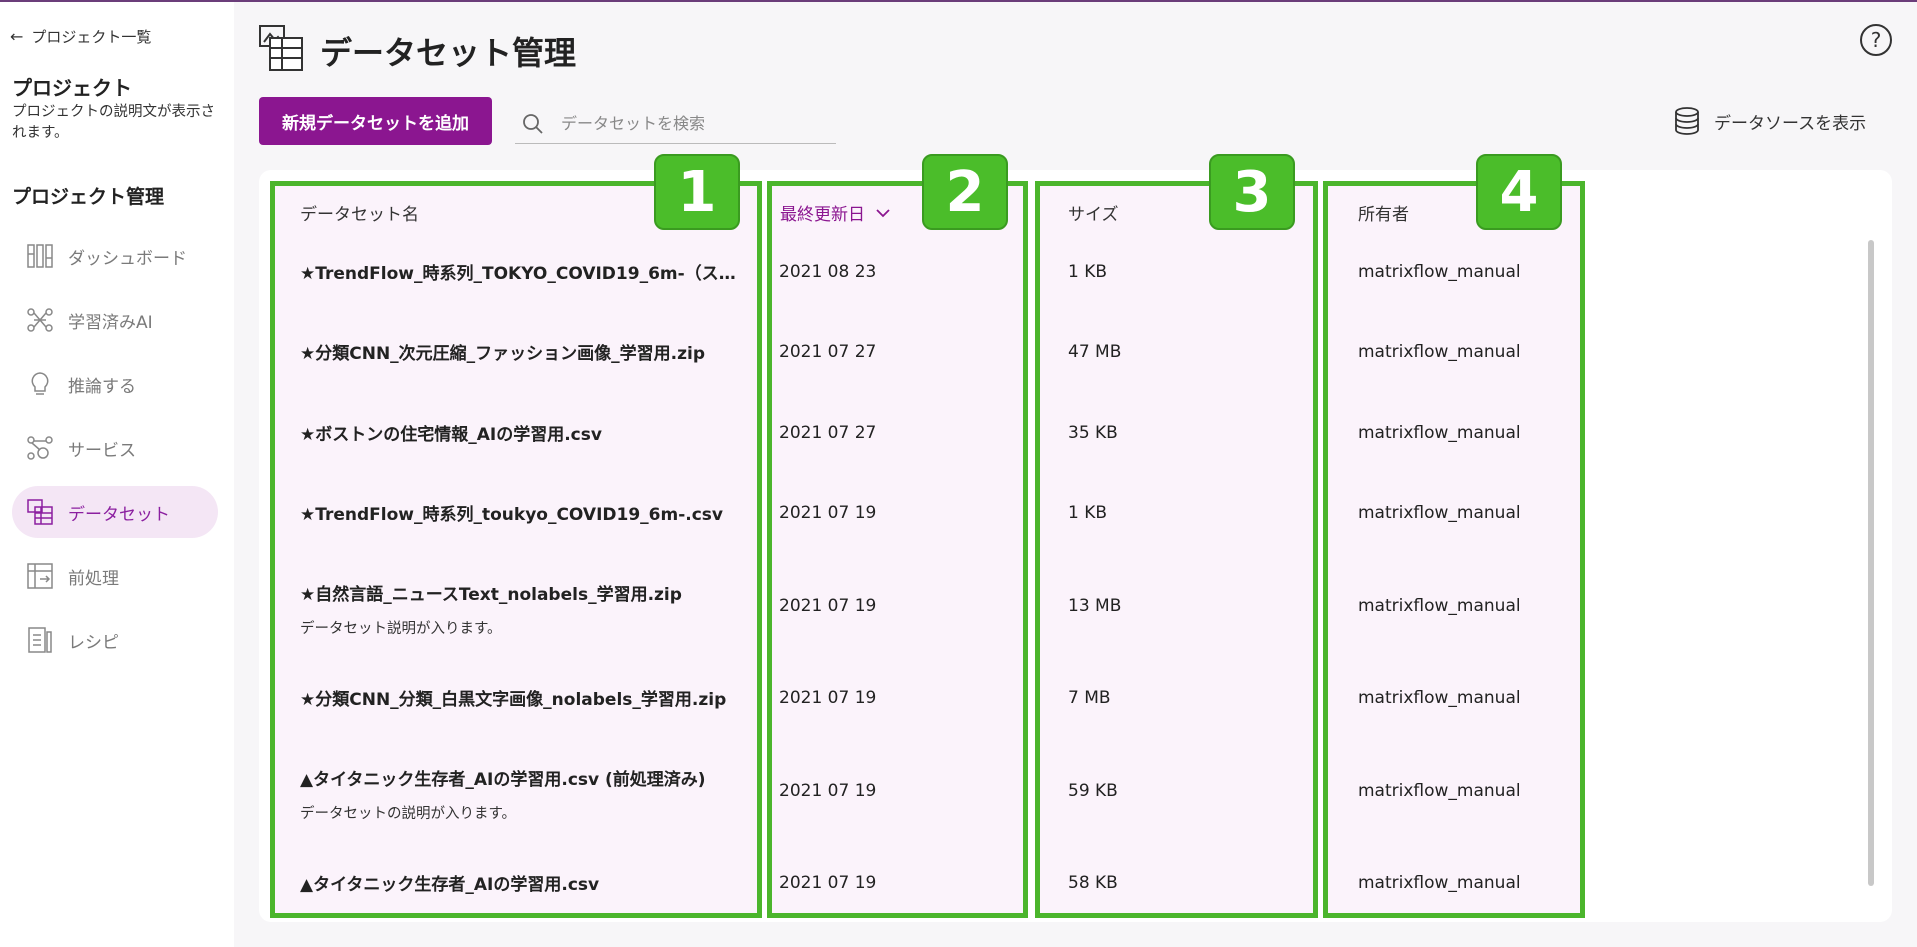  What do you see at coordinates (401, 629) in the screenshot?
I see `dataset-description: データセット説明が入ります。` at bounding box center [401, 629].